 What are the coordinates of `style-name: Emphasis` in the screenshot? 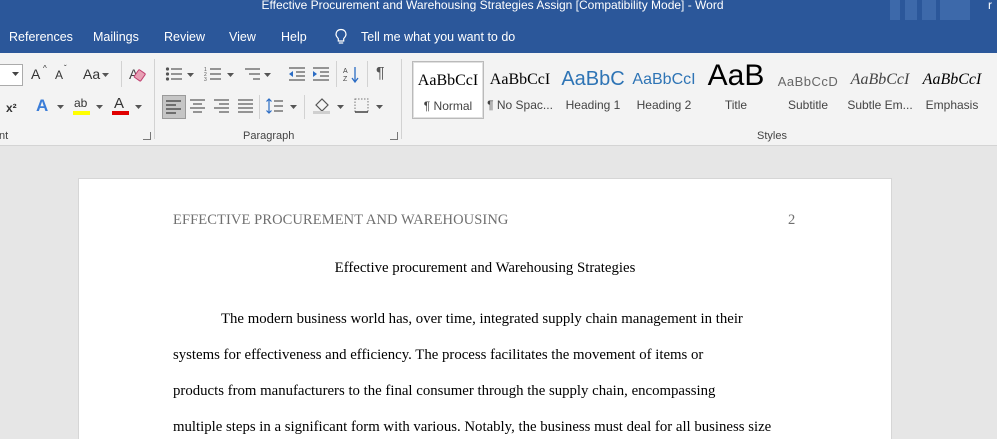 It's located at (952, 105).